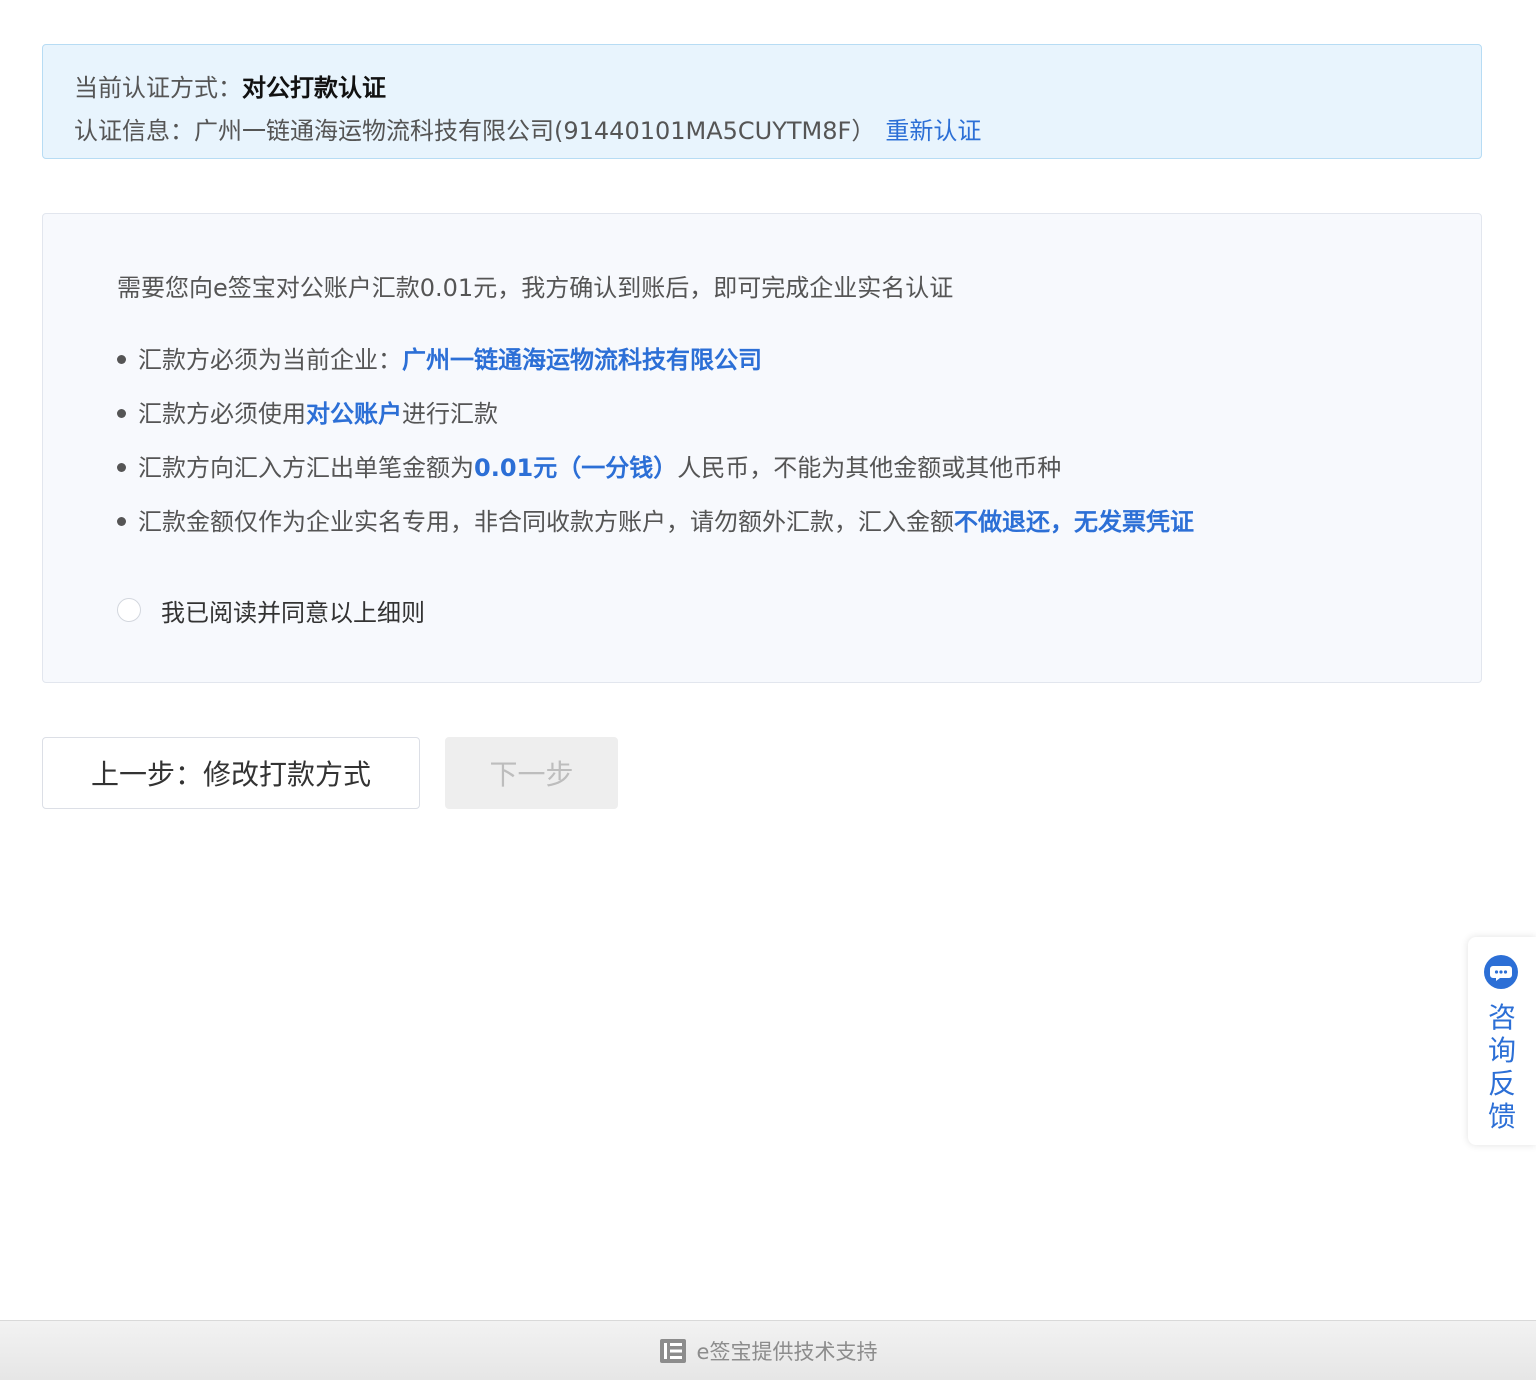  I want to click on auth-info-value: 广州一链通海运物流科技有限公司(91440101MA5CUYTM8F）, so click(535, 131).